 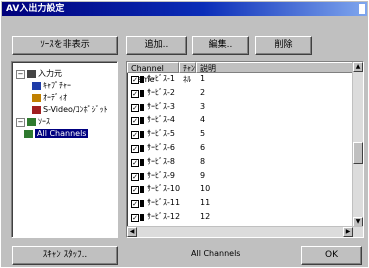 I want to click on channel-number: 12, so click(x=205, y=216).